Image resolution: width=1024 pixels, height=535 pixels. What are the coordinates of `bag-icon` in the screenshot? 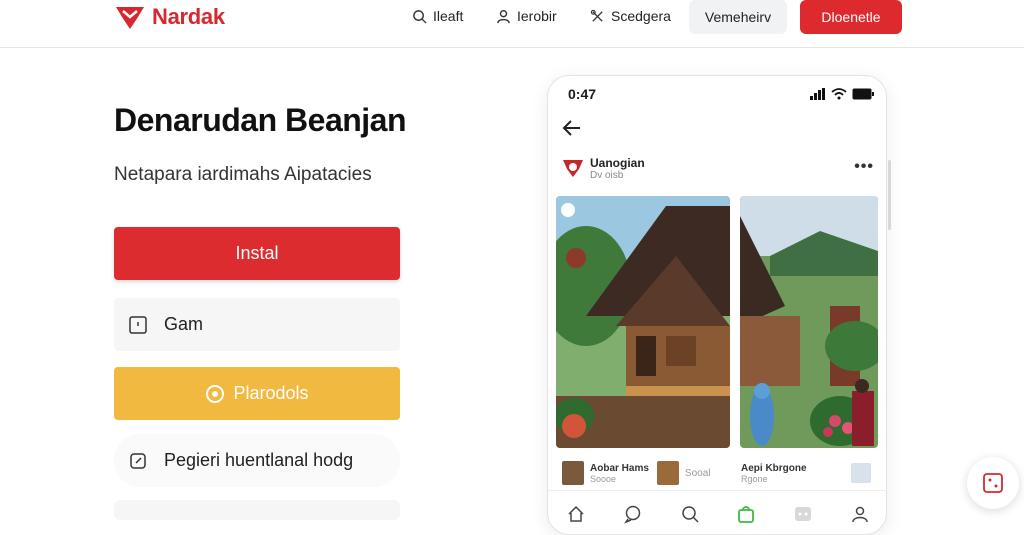 It's located at (746, 514).